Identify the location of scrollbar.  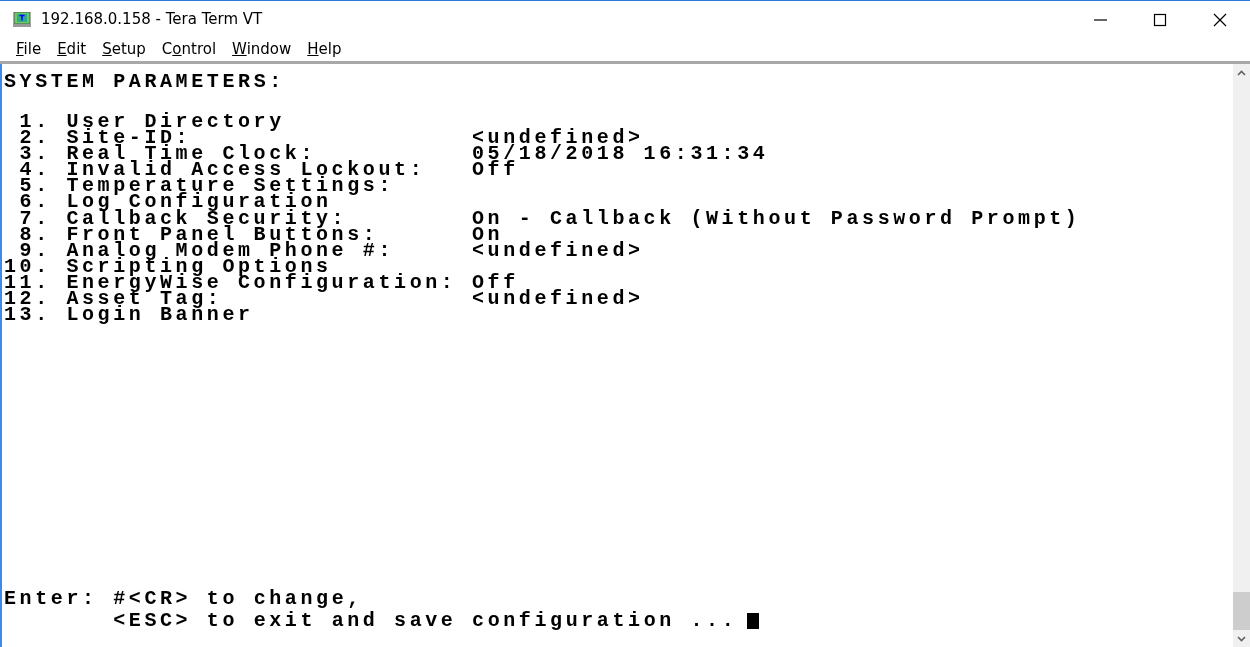
(1241, 355).